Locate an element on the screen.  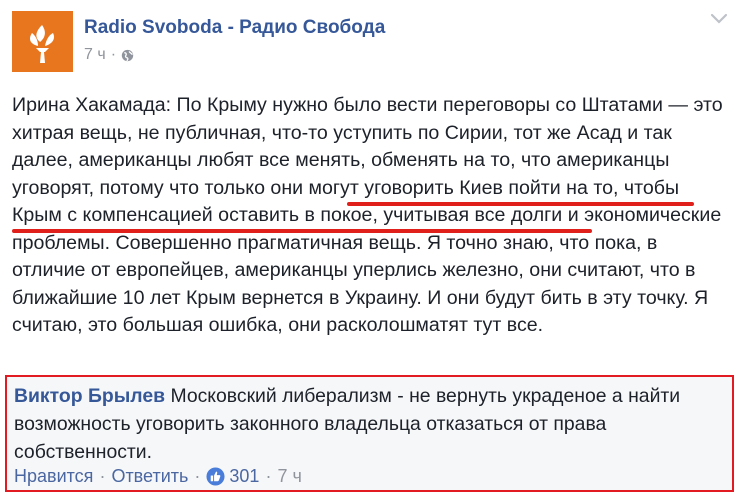
page-name-link: Radio Svoboda - Радио Свобода is located at coordinates (234, 28).